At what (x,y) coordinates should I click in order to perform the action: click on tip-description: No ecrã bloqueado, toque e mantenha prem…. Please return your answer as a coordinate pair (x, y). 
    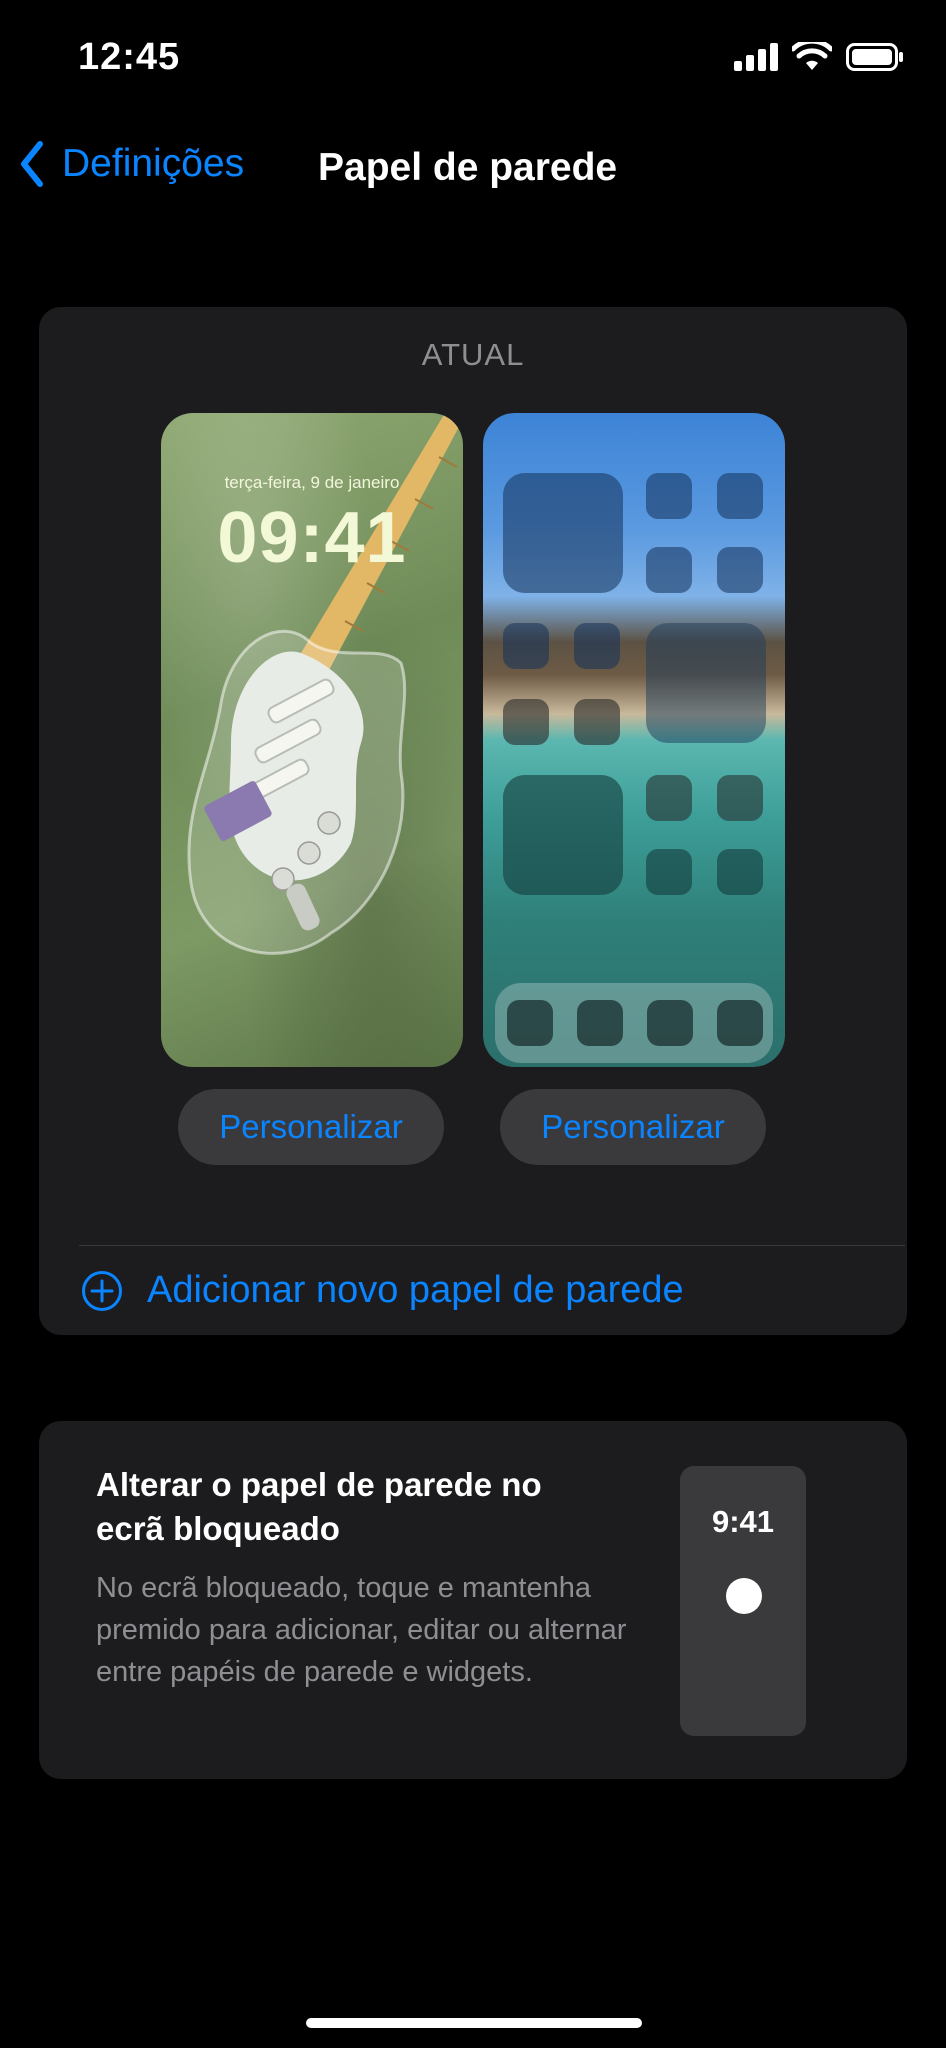
    Looking at the image, I should click on (361, 1630).